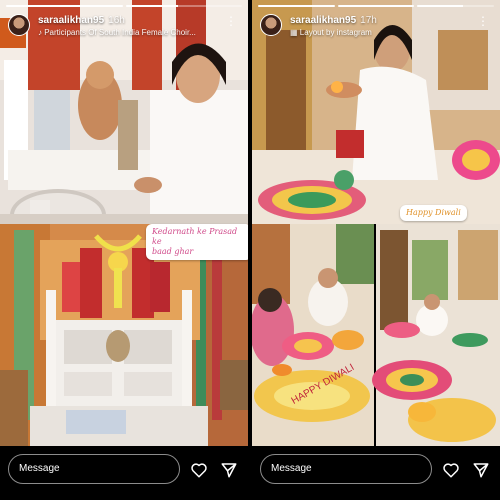 Image resolution: width=500 pixels, height=500 pixels. I want to click on post-time: 16h, so click(116, 20).